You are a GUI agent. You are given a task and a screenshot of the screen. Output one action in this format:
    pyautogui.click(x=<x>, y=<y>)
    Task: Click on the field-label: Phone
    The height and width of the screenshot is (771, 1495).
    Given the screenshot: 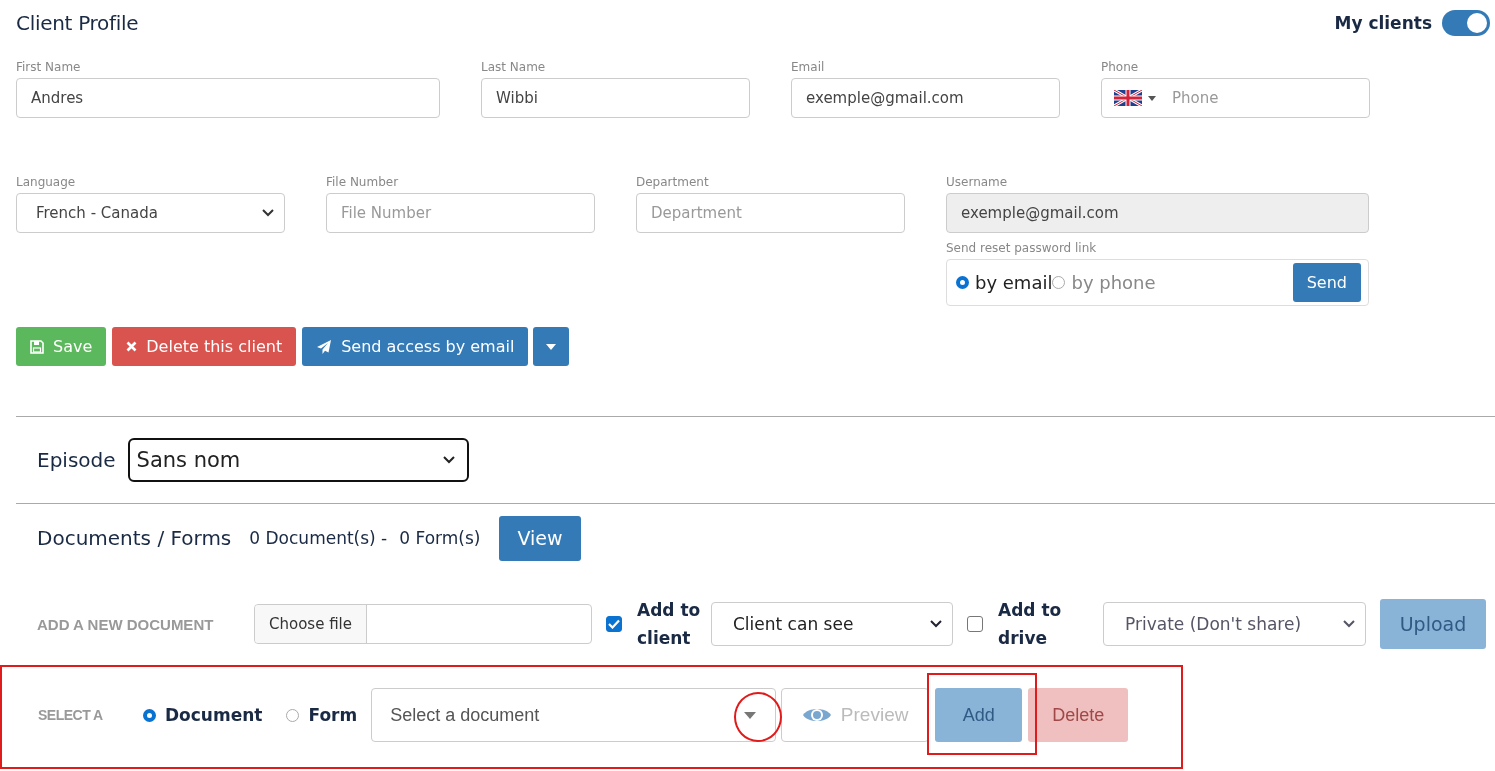 What is the action you would take?
    pyautogui.click(x=1120, y=67)
    